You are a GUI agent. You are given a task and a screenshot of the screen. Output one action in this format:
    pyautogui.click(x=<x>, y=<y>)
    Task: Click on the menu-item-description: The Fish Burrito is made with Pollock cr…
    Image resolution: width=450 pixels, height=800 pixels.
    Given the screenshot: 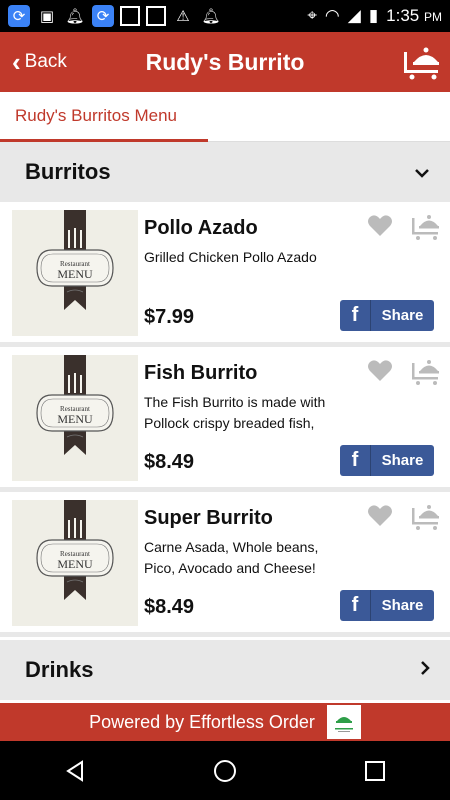 What is the action you would take?
    pyautogui.click(x=235, y=412)
    